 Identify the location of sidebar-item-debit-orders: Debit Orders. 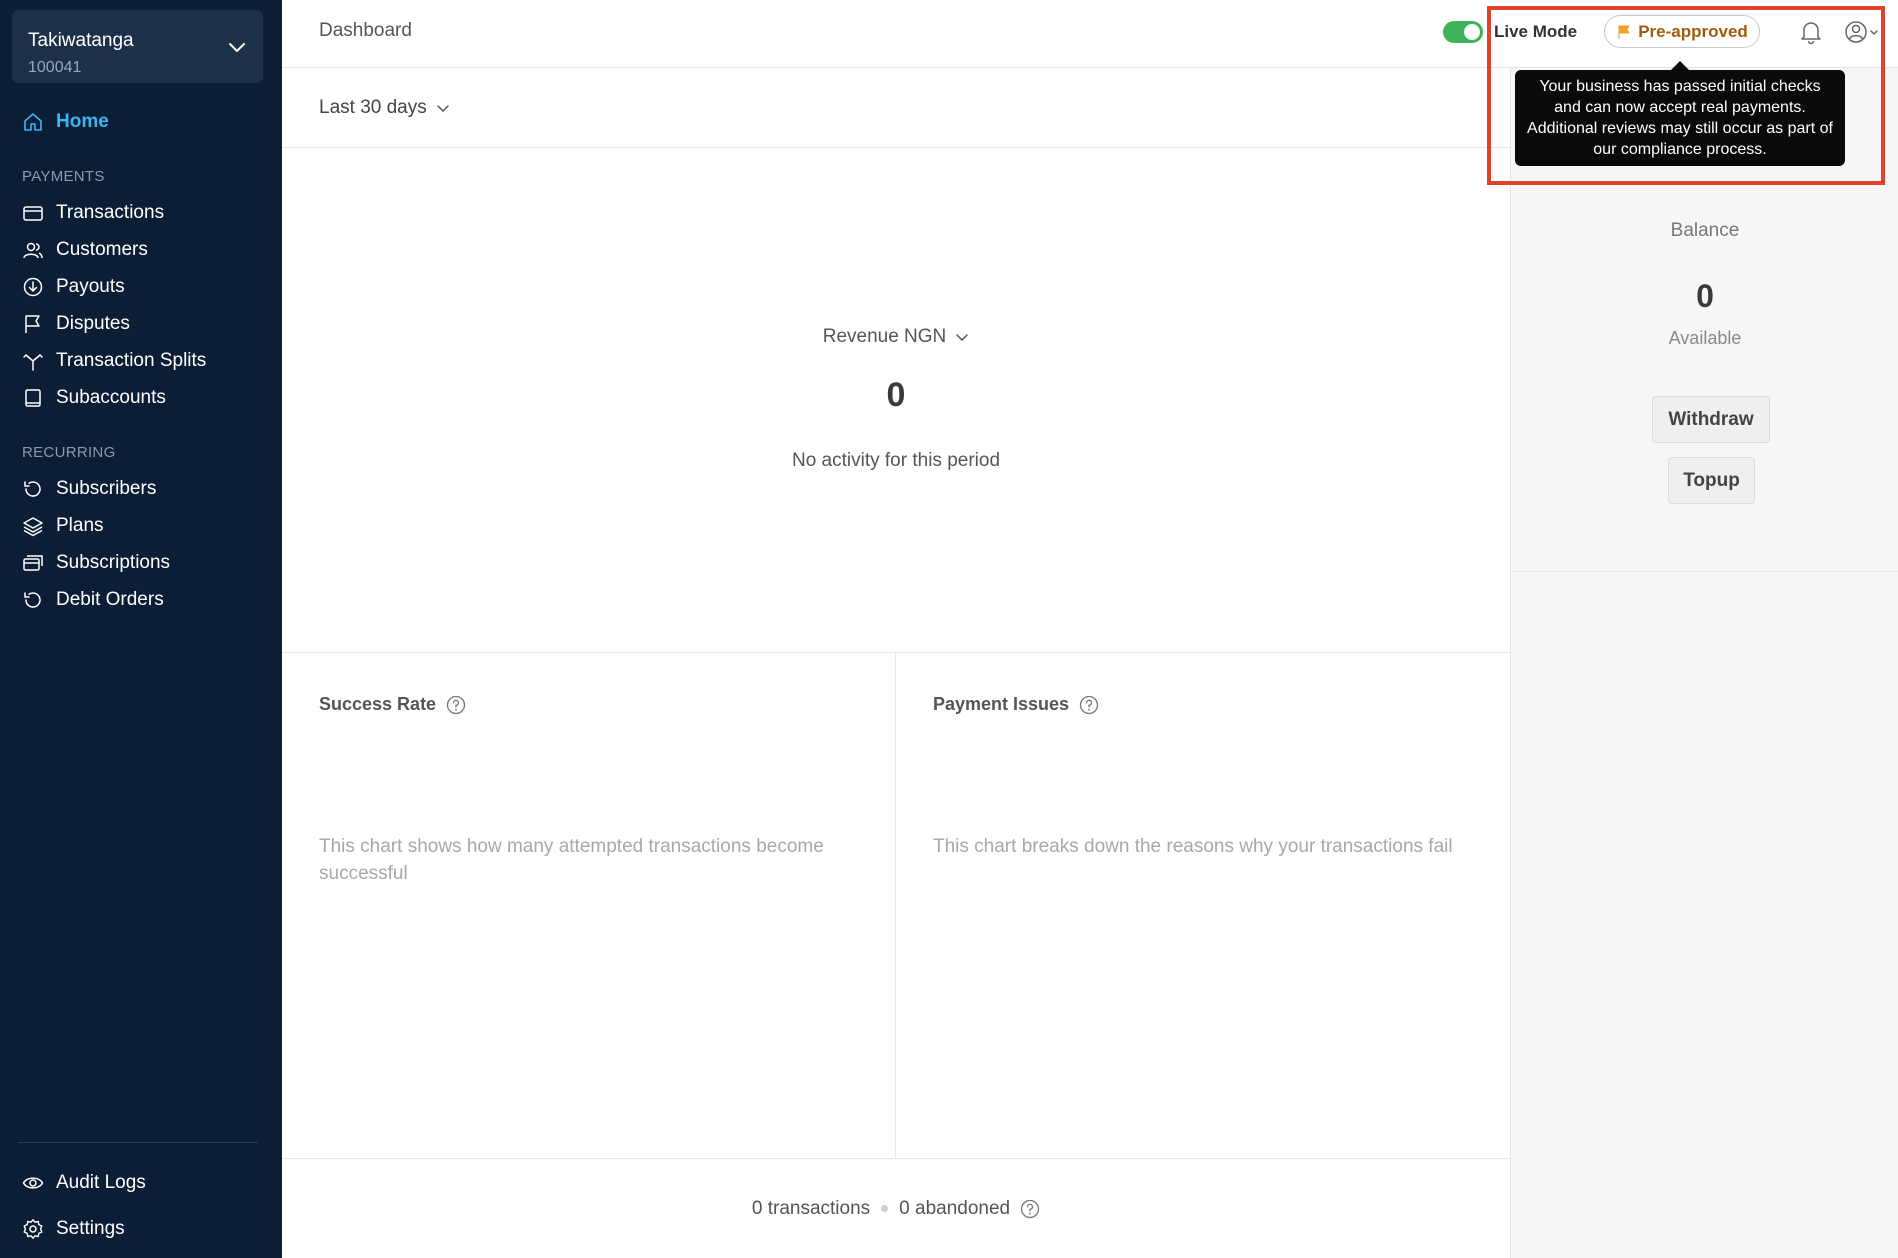
(93, 600).